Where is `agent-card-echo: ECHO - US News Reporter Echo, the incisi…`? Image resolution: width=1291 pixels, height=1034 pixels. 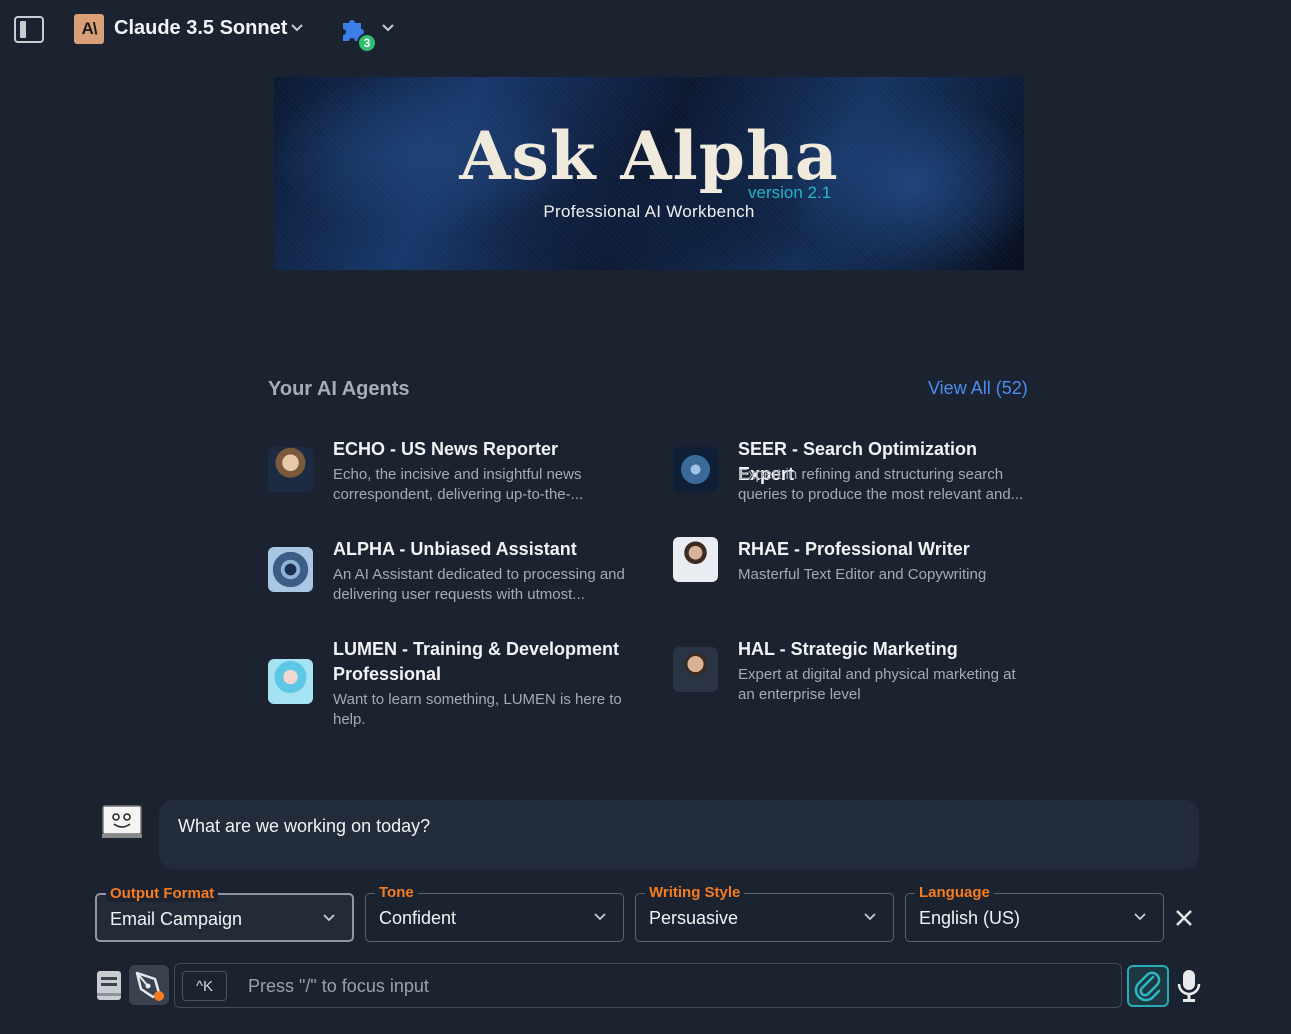
agent-card-echo: ECHO - US News Reporter Echo, the incisi… is located at coordinates (448, 472).